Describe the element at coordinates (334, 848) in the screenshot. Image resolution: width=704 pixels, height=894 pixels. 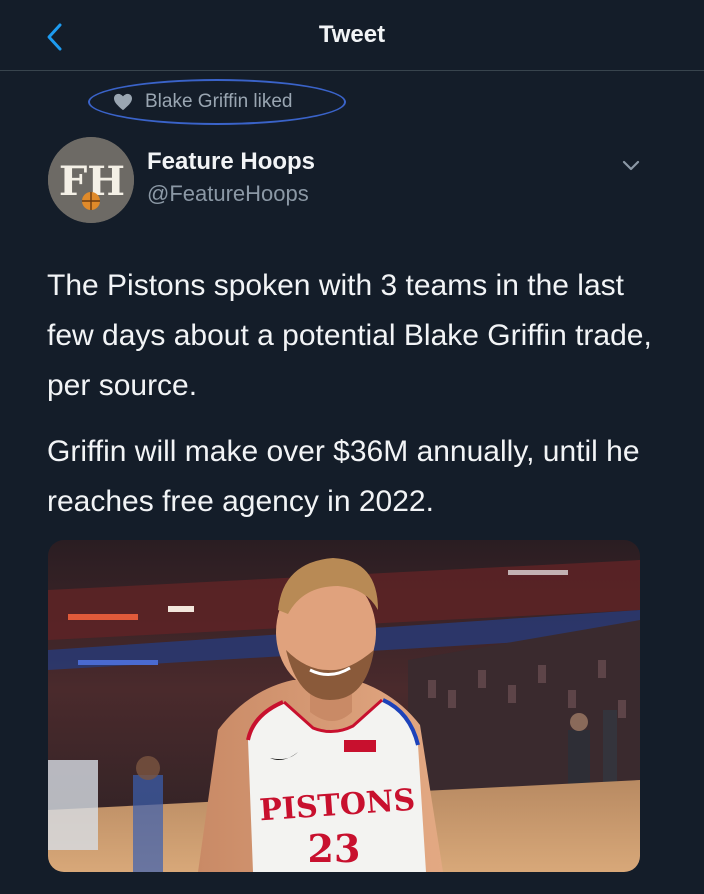
I see `jersey-number: 23` at that location.